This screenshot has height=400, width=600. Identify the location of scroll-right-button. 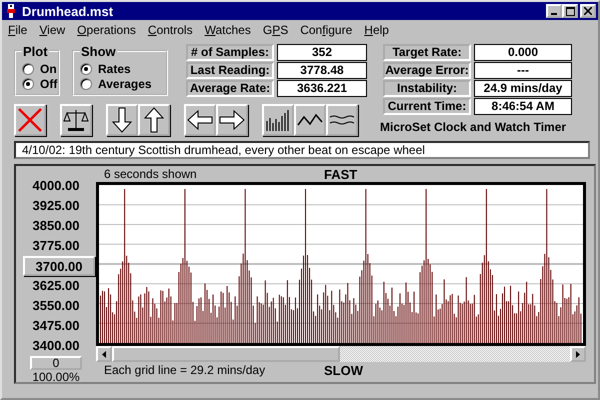
(578, 354).